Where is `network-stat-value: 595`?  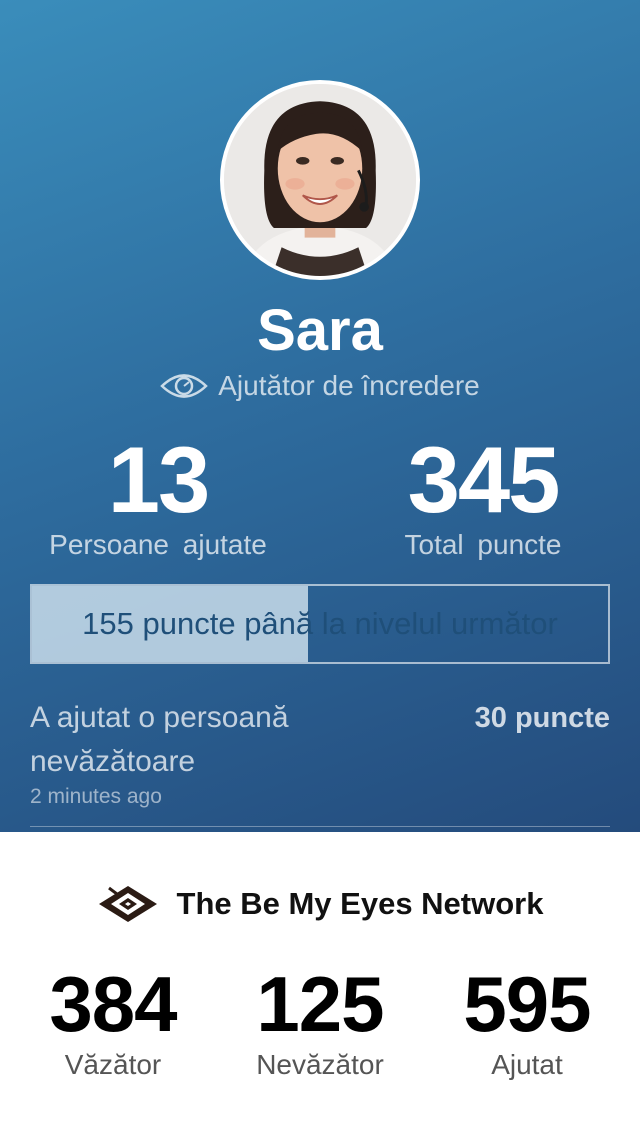 network-stat-value: 595 is located at coordinates (527, 1004).